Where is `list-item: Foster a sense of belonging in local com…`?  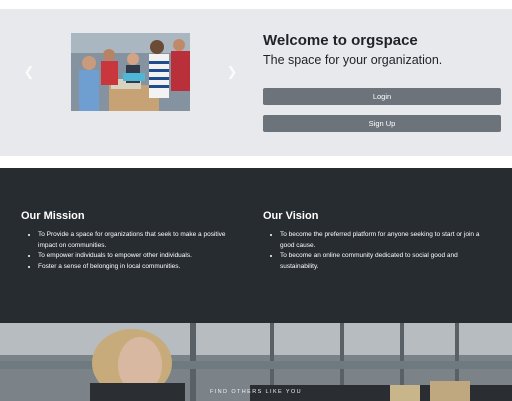
list-item: Foster a sense of belonging in local com… is located at coordinates (142, 267).